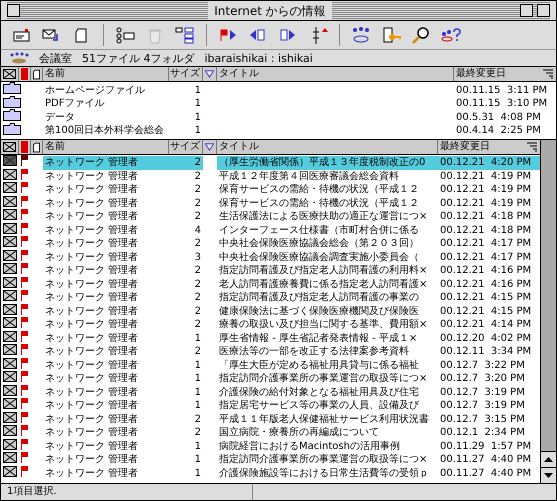 This screenshot has width=557, height=501. I want to click on message-row: ネットワーク 管理者 2 老人訪問看護療養費に係る指定老人訪問看護× 00.12.21 4:16 PM, so click(270, 283).